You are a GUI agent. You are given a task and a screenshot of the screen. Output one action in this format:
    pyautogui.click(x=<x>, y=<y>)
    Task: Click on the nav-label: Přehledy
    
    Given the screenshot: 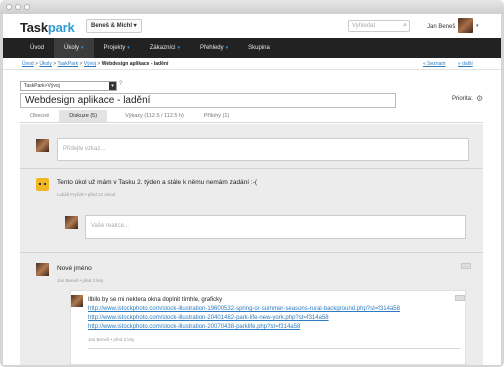 What is the action you would take?
    pyautogui.click(x=211, y=48)
    